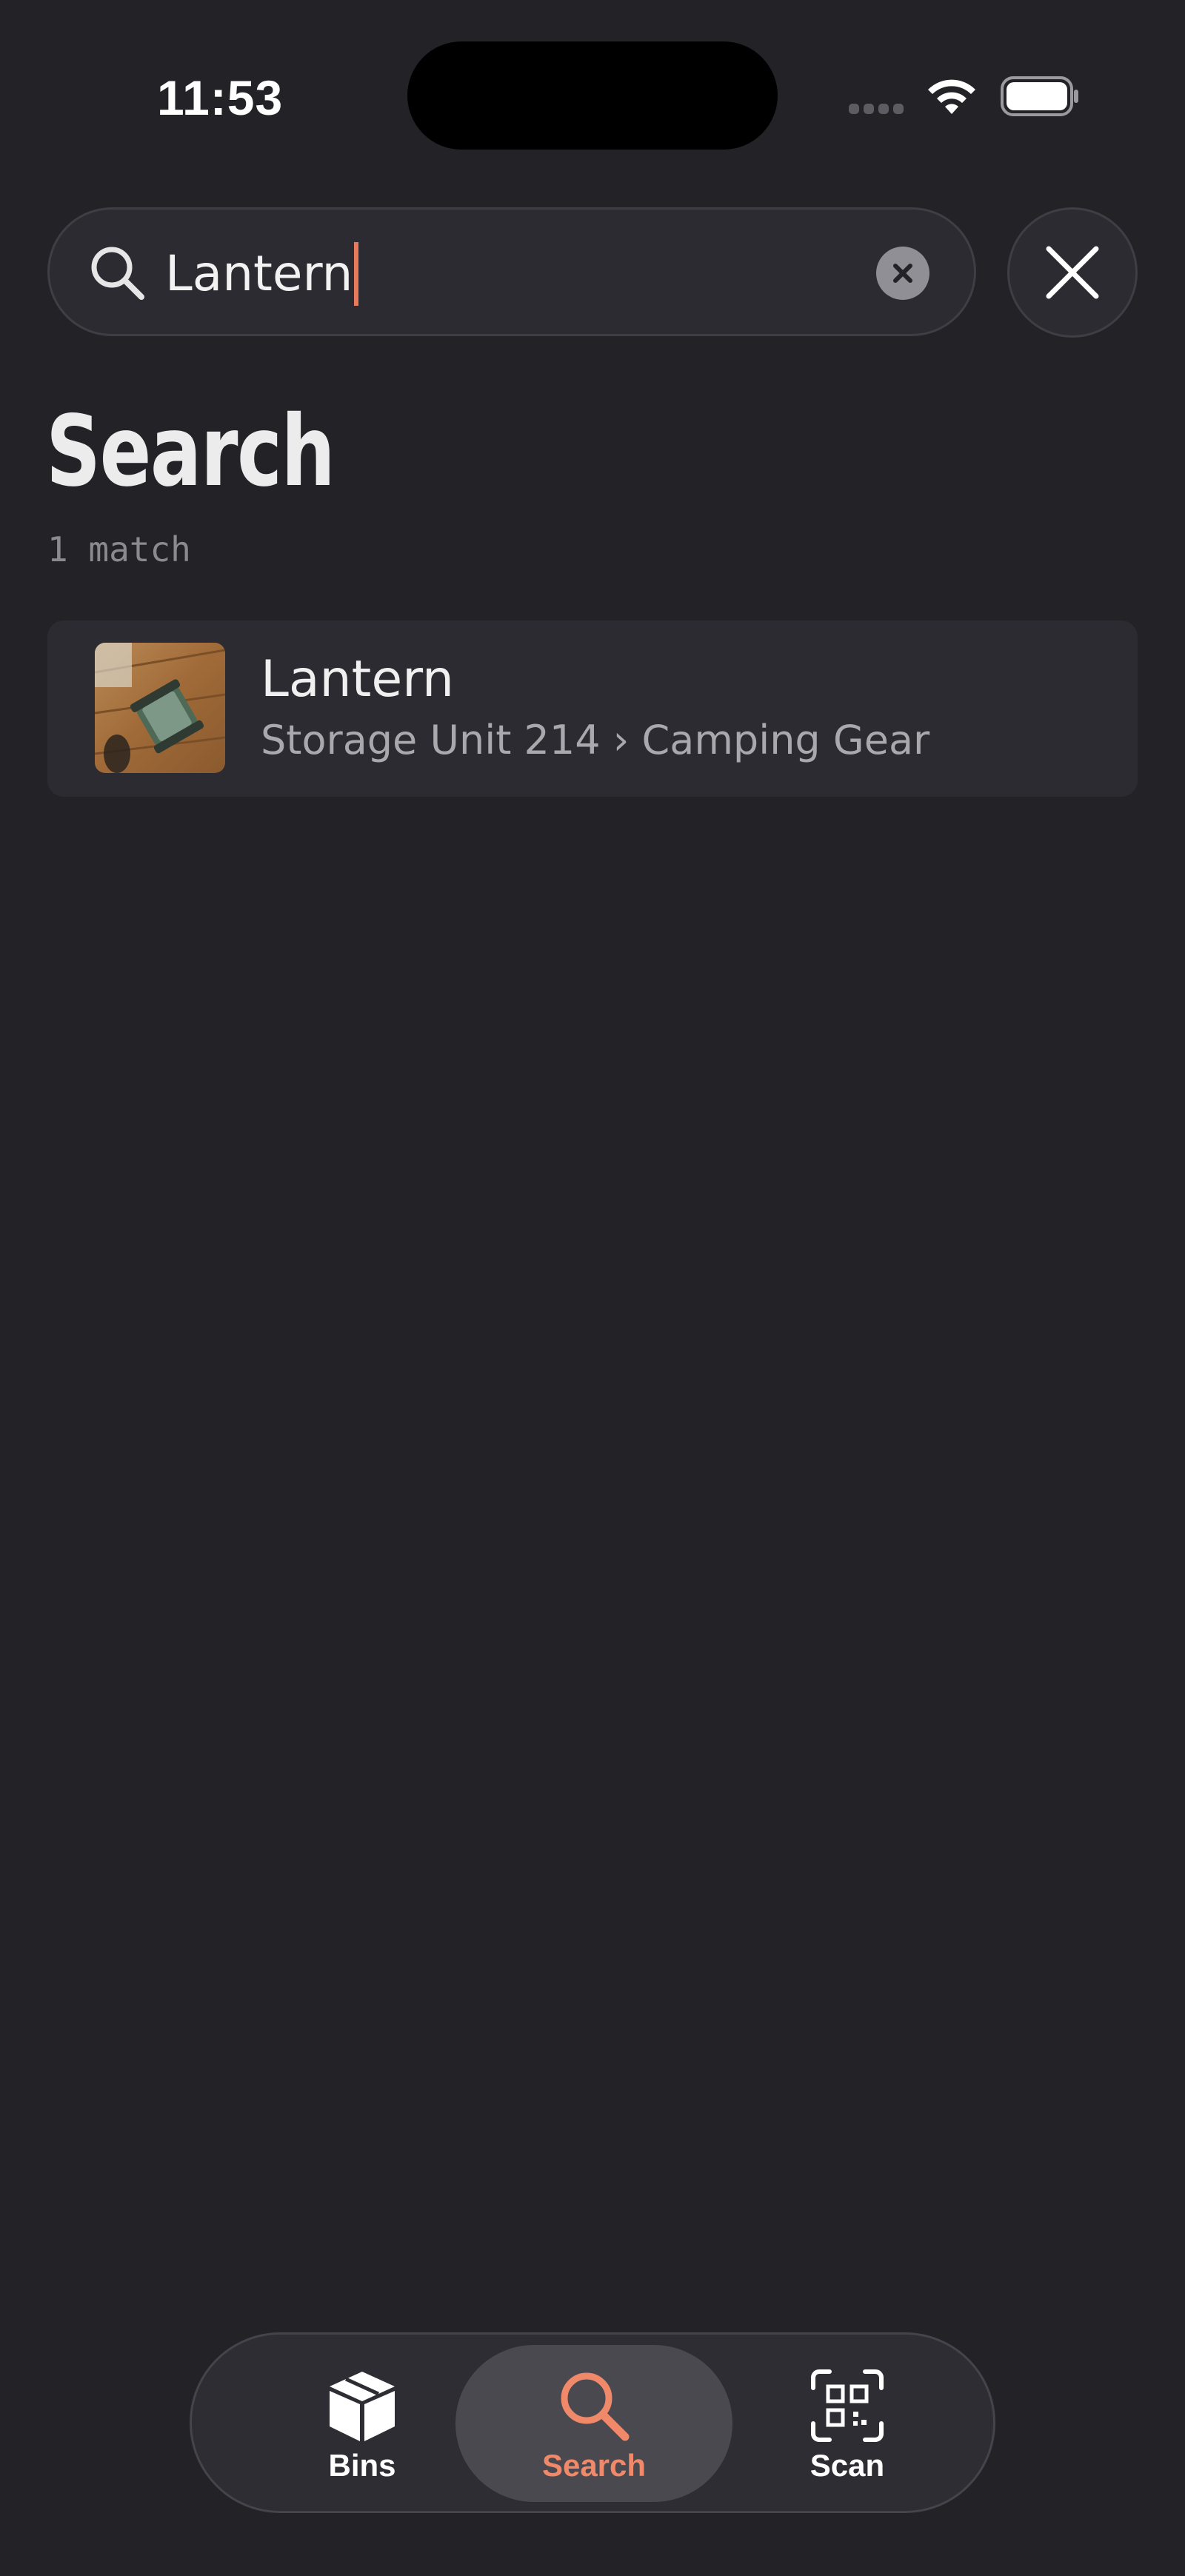 The height and width of the screenshot is (2576, 1185). Describe the element at coordinates (259, 273) in the screenshot. I see `search-query-text: Lantern` at that location.